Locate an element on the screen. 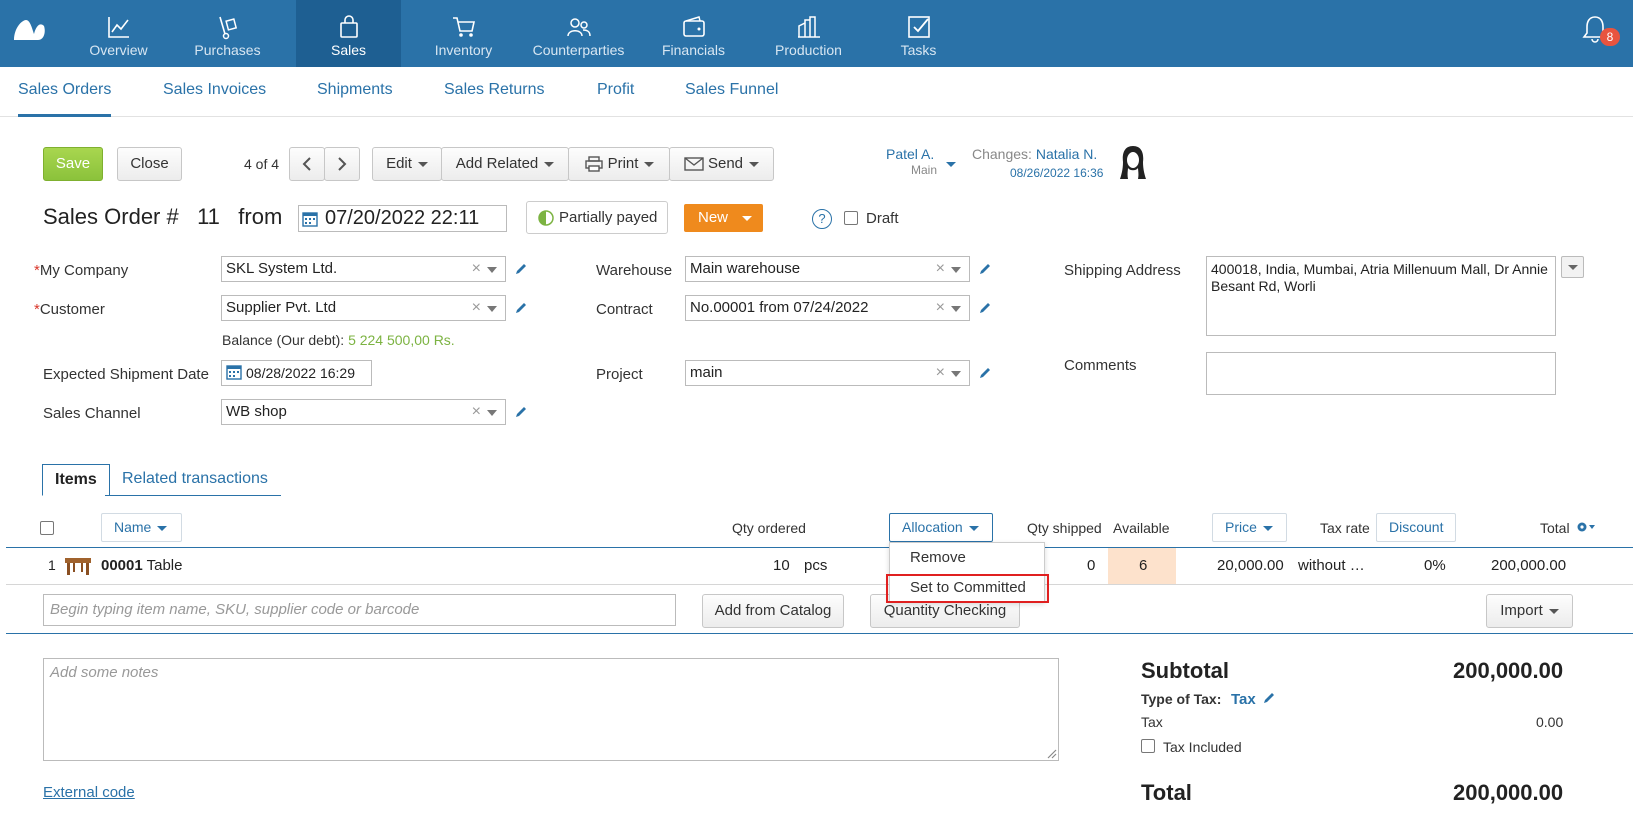 This screenshot has width=1633, height=817. tab-related-transactions: Related transactions is located at coordinates (195, 480).